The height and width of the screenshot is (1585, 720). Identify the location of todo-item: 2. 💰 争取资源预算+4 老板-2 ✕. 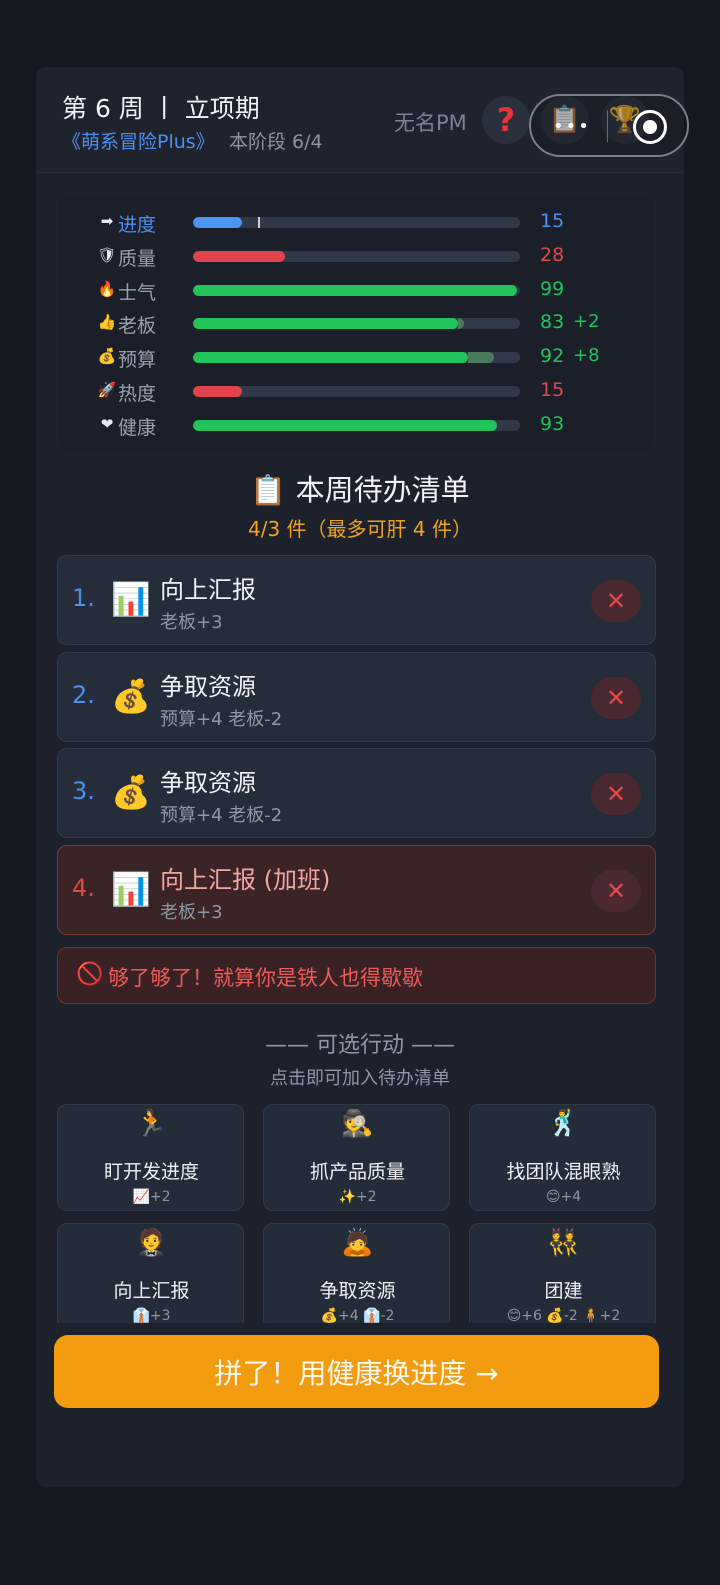
(356, 696).